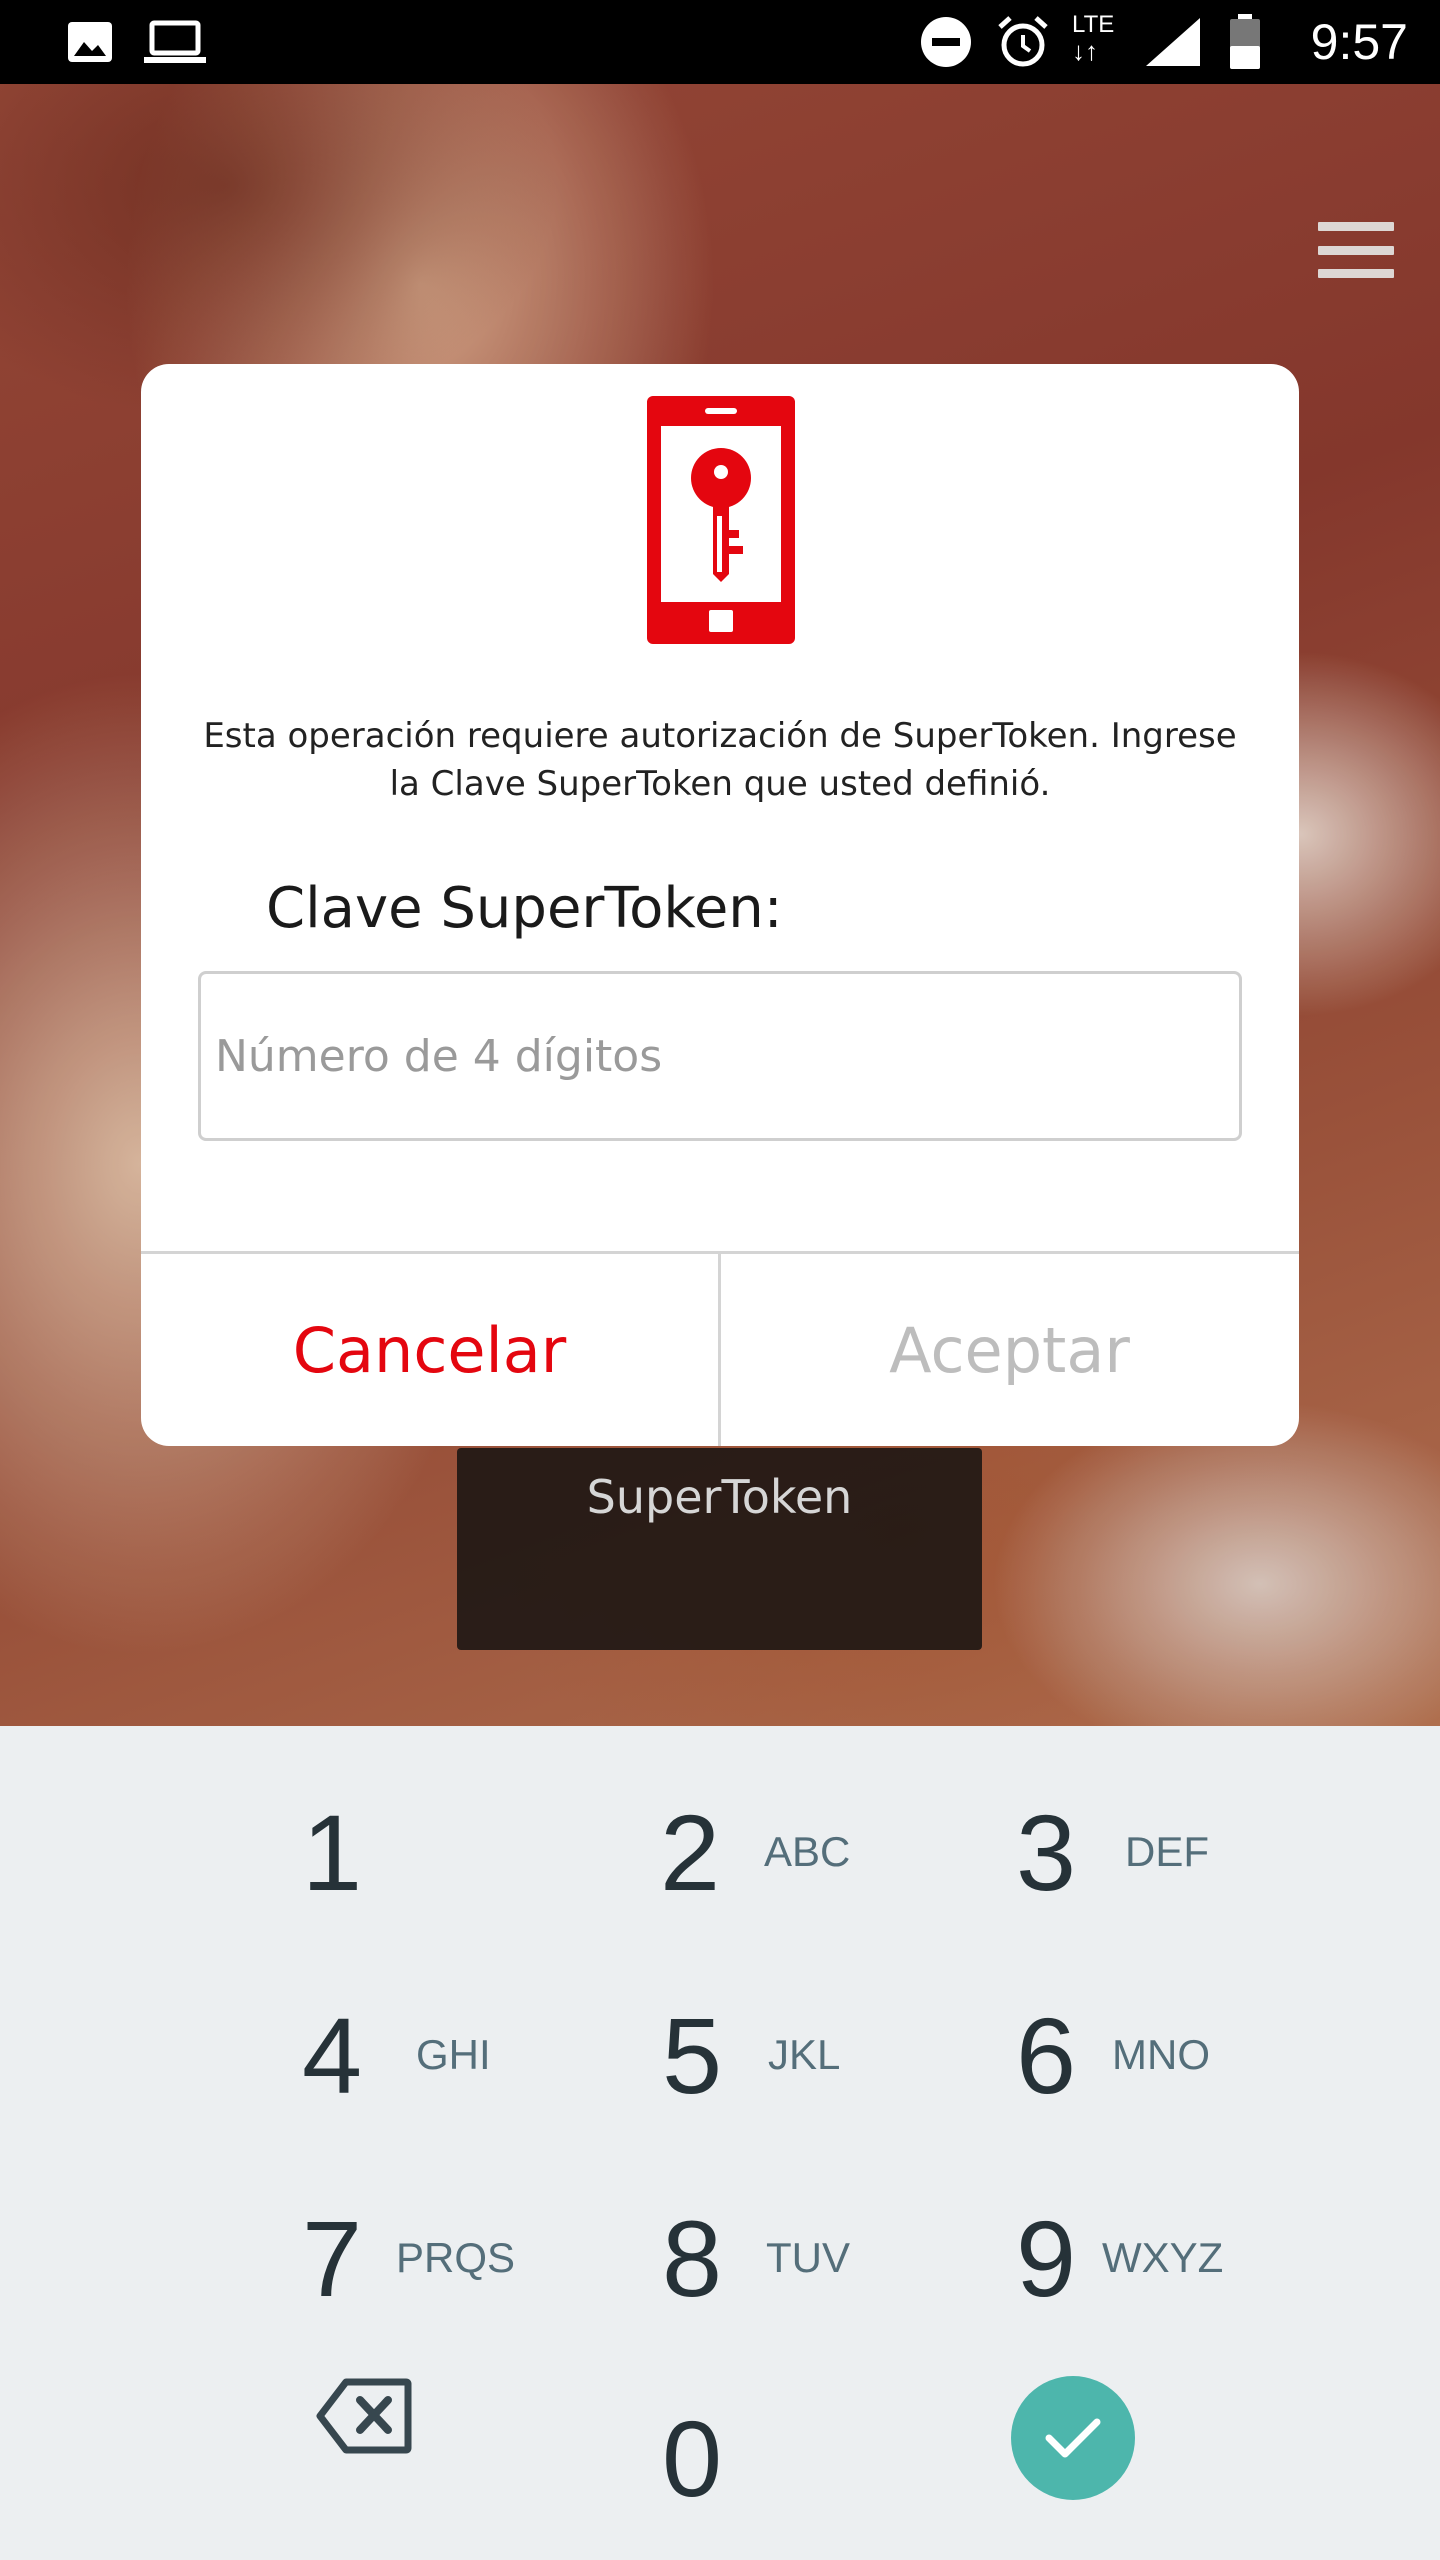 The height and width of the screenshot is (2560, 1440). I want to click on key-digit: 3, so click(1046, 1852).